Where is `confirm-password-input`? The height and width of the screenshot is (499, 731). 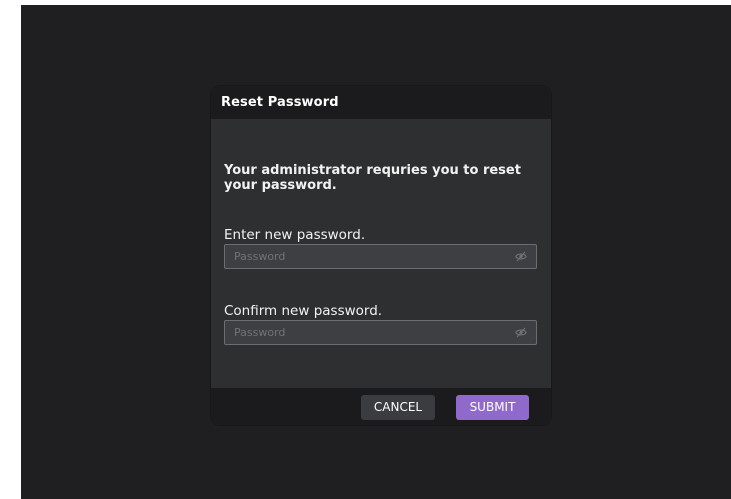 confirm-password-input is located at coordinates (365, 332).